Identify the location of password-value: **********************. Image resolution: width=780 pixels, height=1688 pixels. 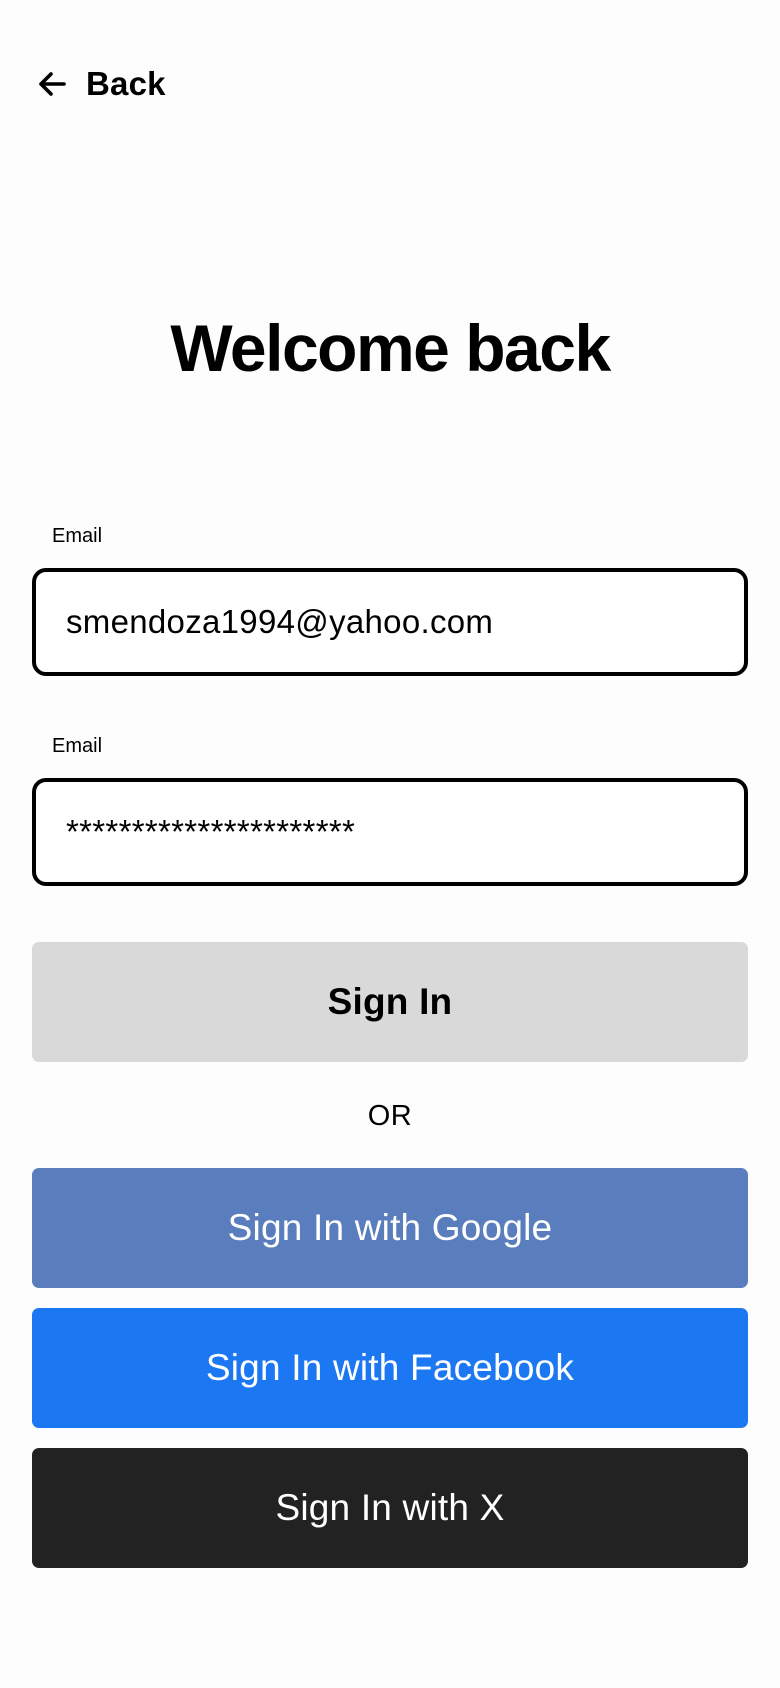
(211, 831).